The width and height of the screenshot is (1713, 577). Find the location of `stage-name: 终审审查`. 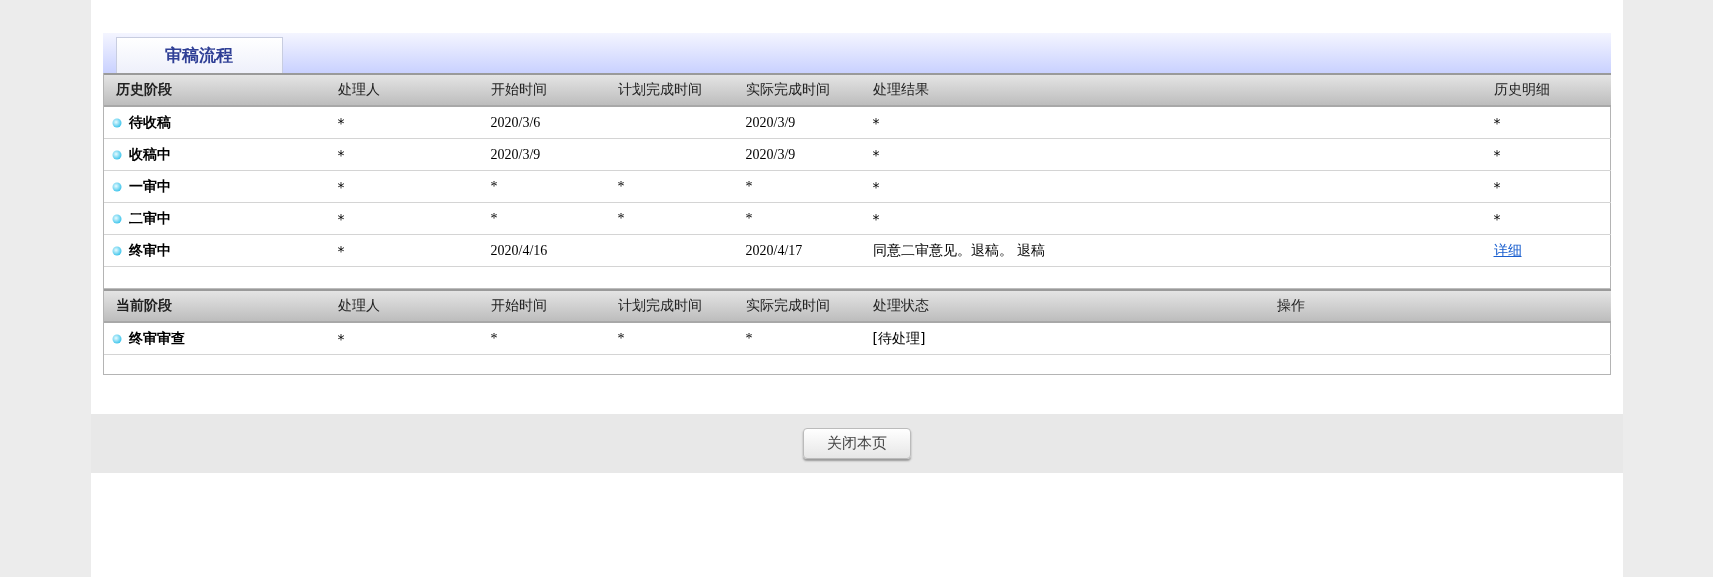

stage-name: 终审审查 is located at coordinates (156, 338).